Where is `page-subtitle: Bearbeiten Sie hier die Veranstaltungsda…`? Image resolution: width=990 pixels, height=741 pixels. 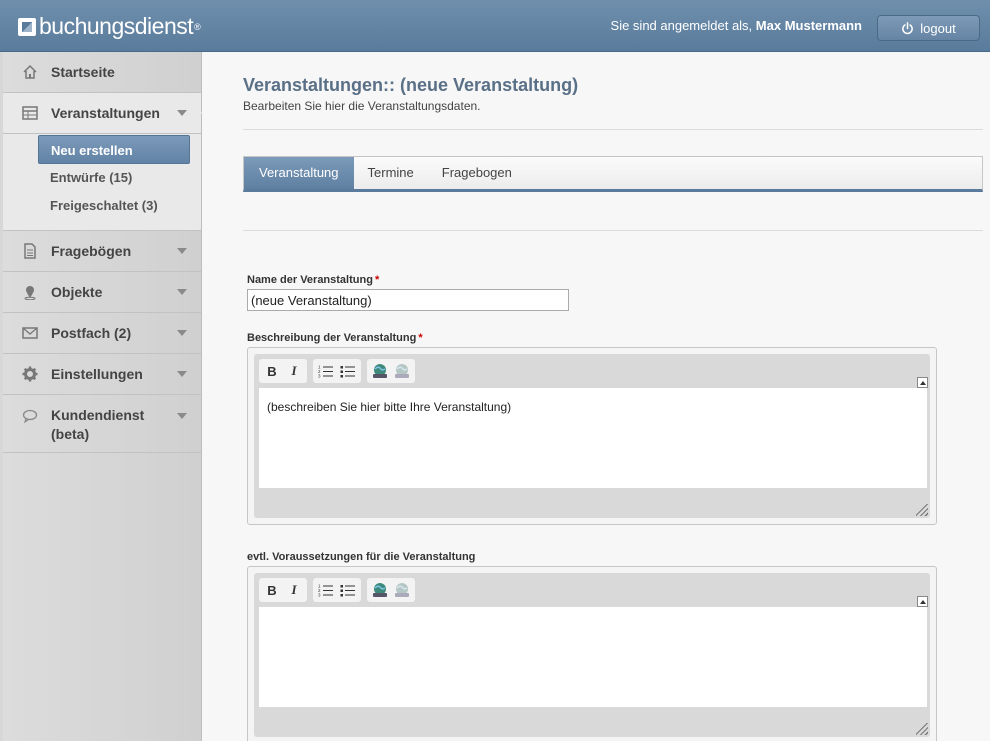 page-subtitle: Bearbeiten Sie hier die Veranstaltungsda… is located at coordinates (362, 106).